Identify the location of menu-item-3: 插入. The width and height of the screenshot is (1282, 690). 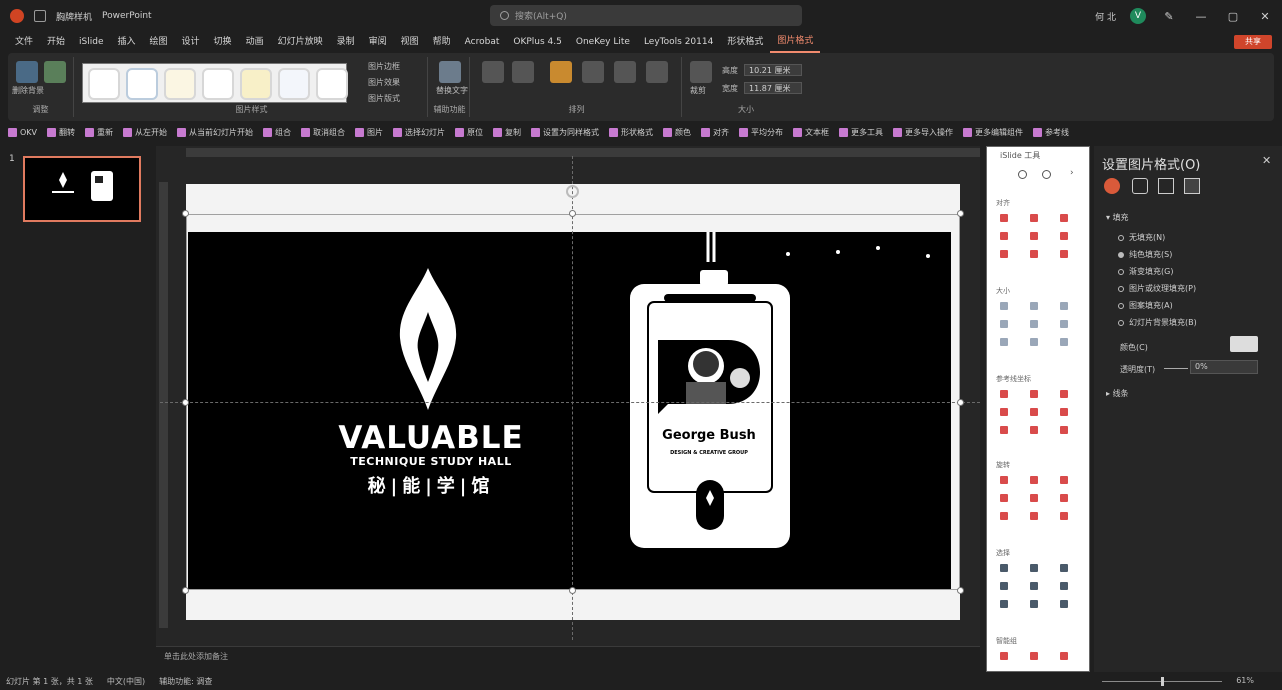
(127, 42).